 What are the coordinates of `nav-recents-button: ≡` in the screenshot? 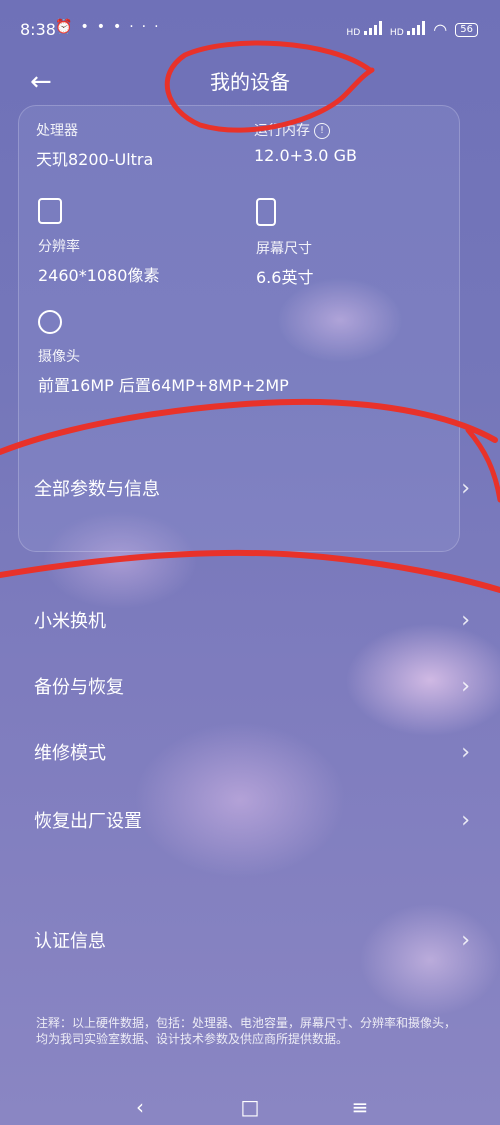 It's located at (360, 1107).